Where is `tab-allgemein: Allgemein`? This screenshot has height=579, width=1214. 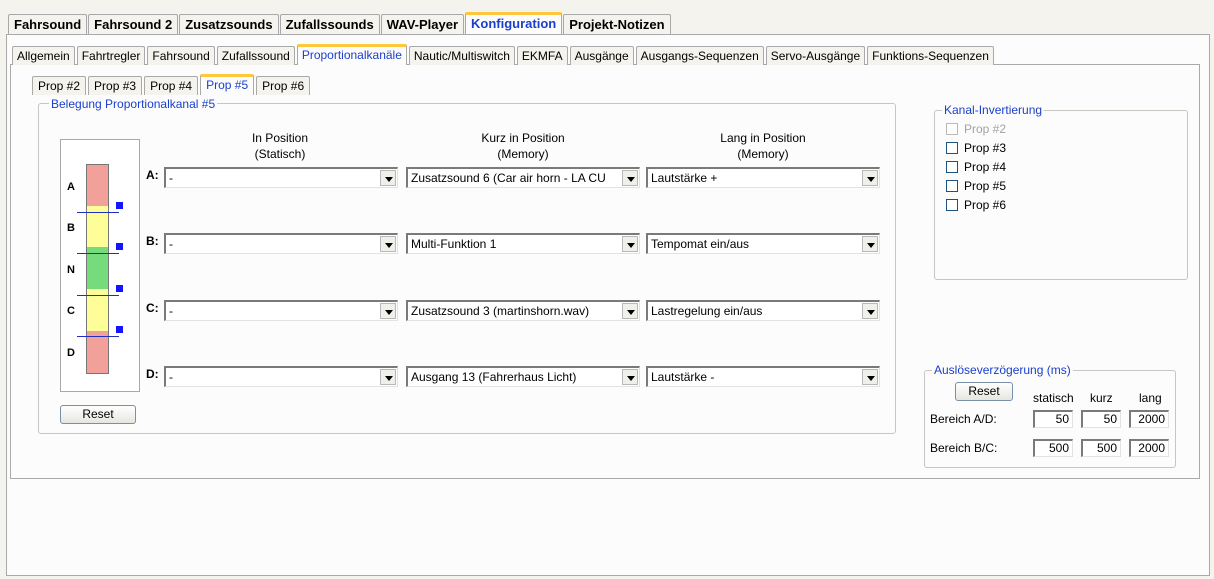 tab-allgemein: Allgemein is located at coordinates (43, 55).